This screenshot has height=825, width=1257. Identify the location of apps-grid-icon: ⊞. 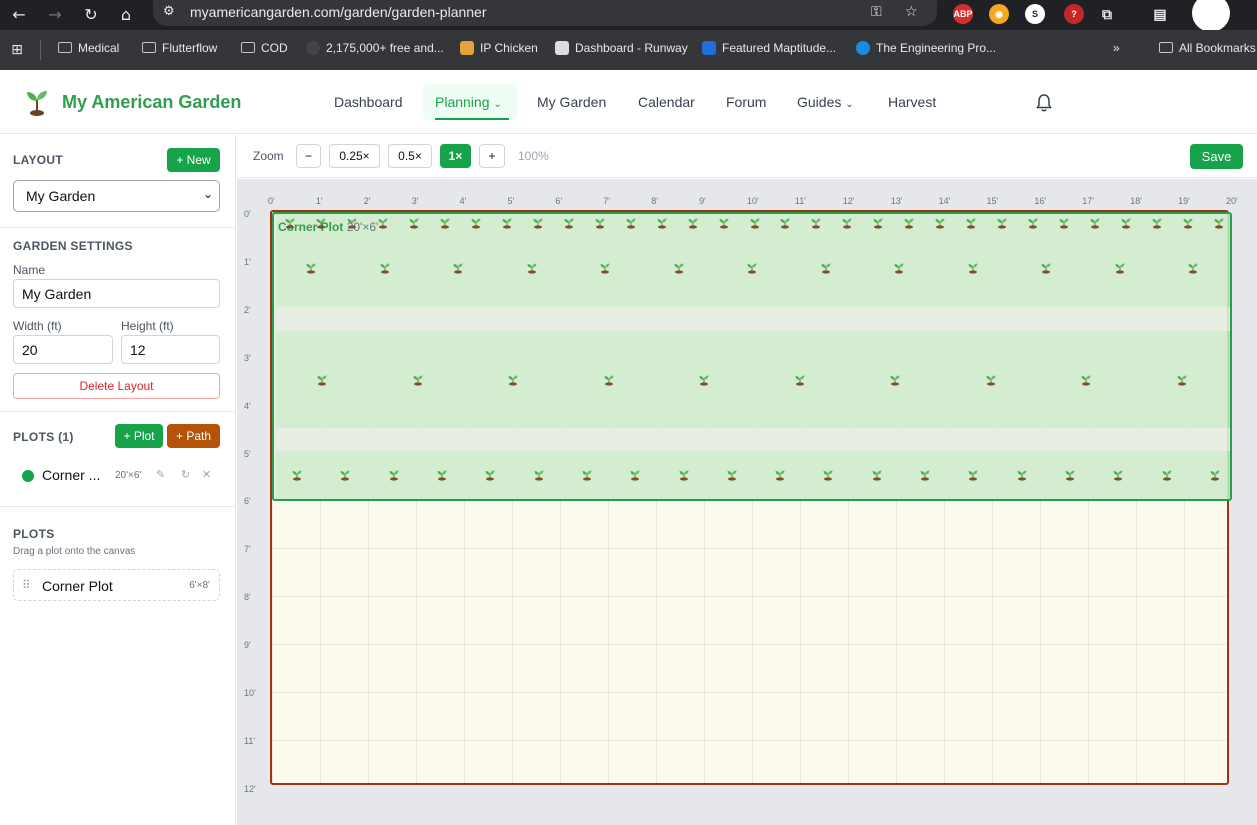
(17, 50).